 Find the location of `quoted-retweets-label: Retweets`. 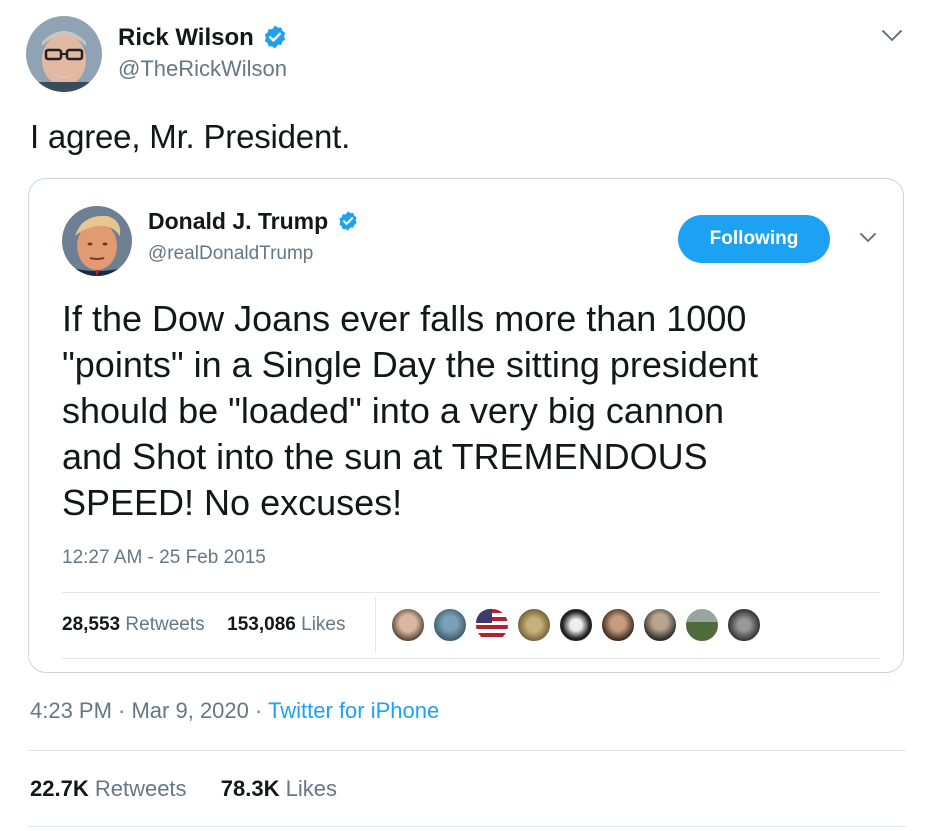

quoted-retweets-label: Retweets is located at coordinates (162, 624).